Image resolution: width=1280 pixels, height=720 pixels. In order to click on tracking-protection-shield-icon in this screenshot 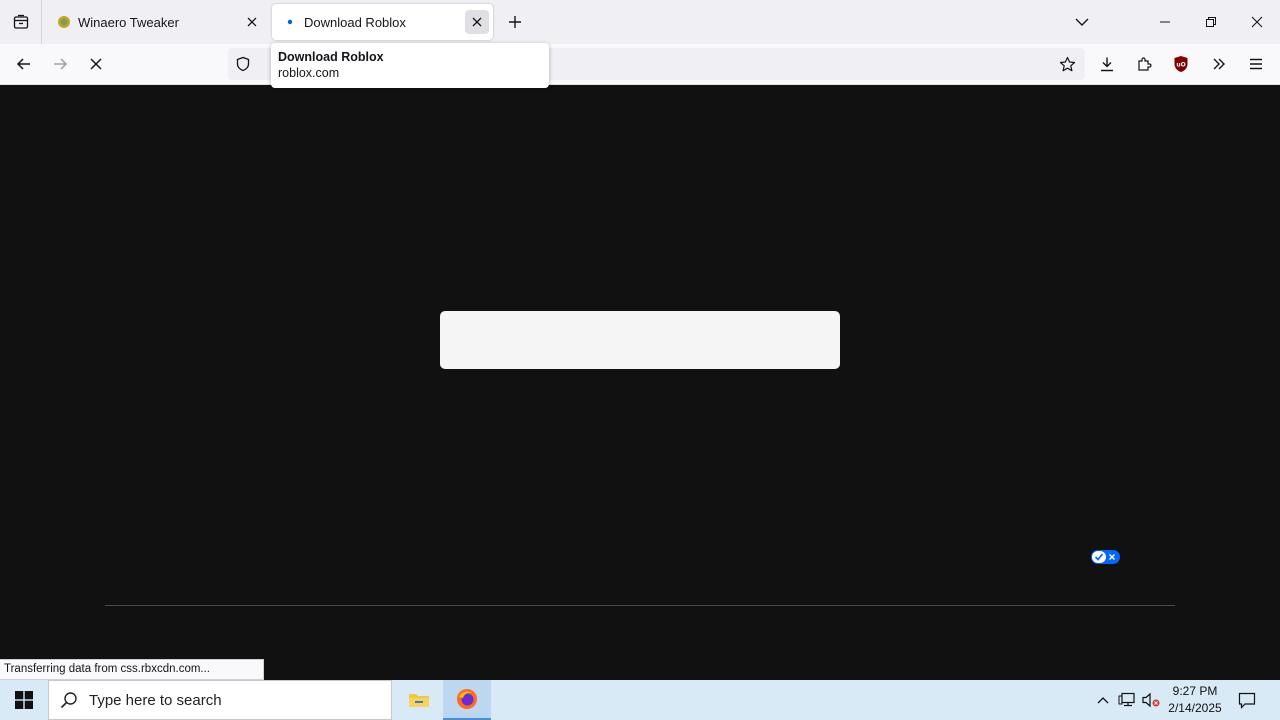, I will do `click(243, 66)`.